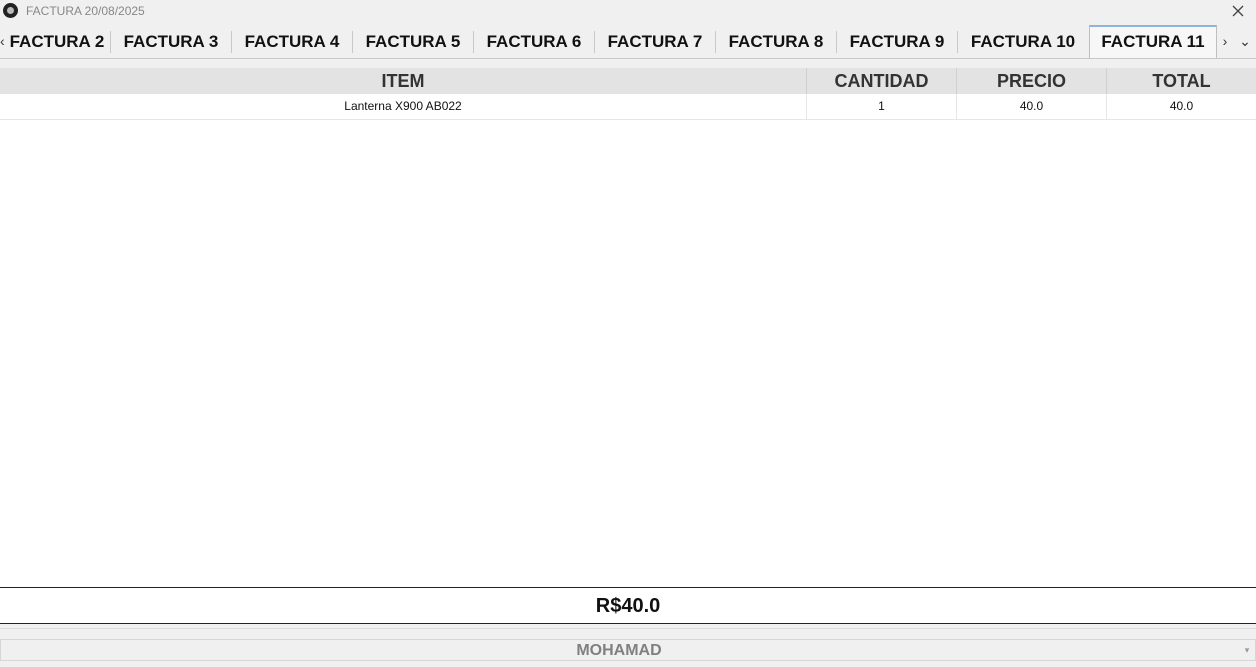 This screenshot has height=667, width=1256. I want to click on chevron-right-icon: ›, so click(1225, 41).